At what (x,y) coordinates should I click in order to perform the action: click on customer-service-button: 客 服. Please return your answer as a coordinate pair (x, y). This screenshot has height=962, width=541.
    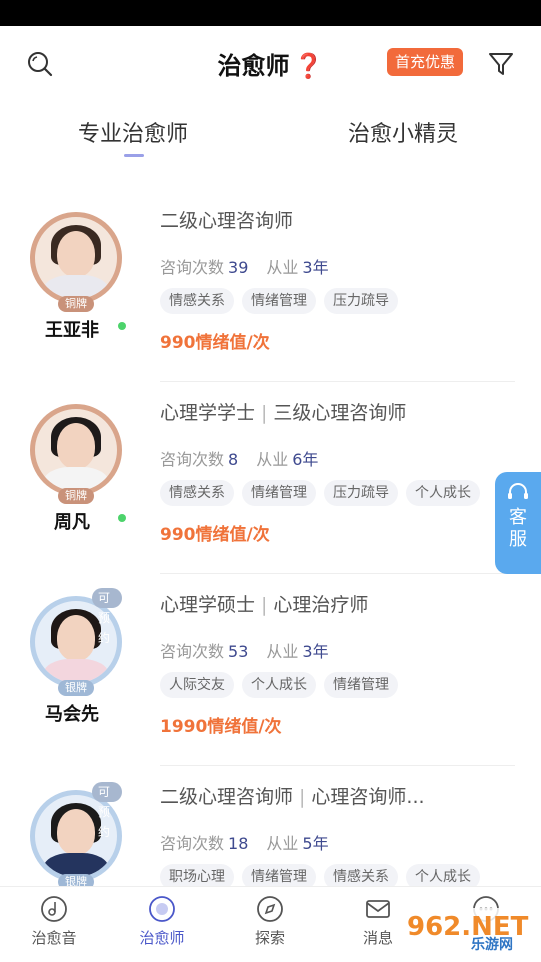
    Looking at the image, I should click on (518, 523).